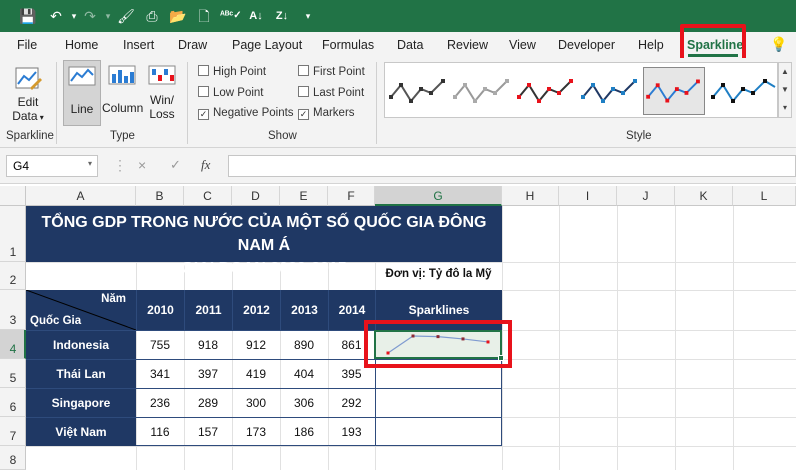 The image size is (796, 470). What do you see at coordinates (304, 196) in the screenshot?
I see `column-header-e: E` at bounding box center [304, 196].